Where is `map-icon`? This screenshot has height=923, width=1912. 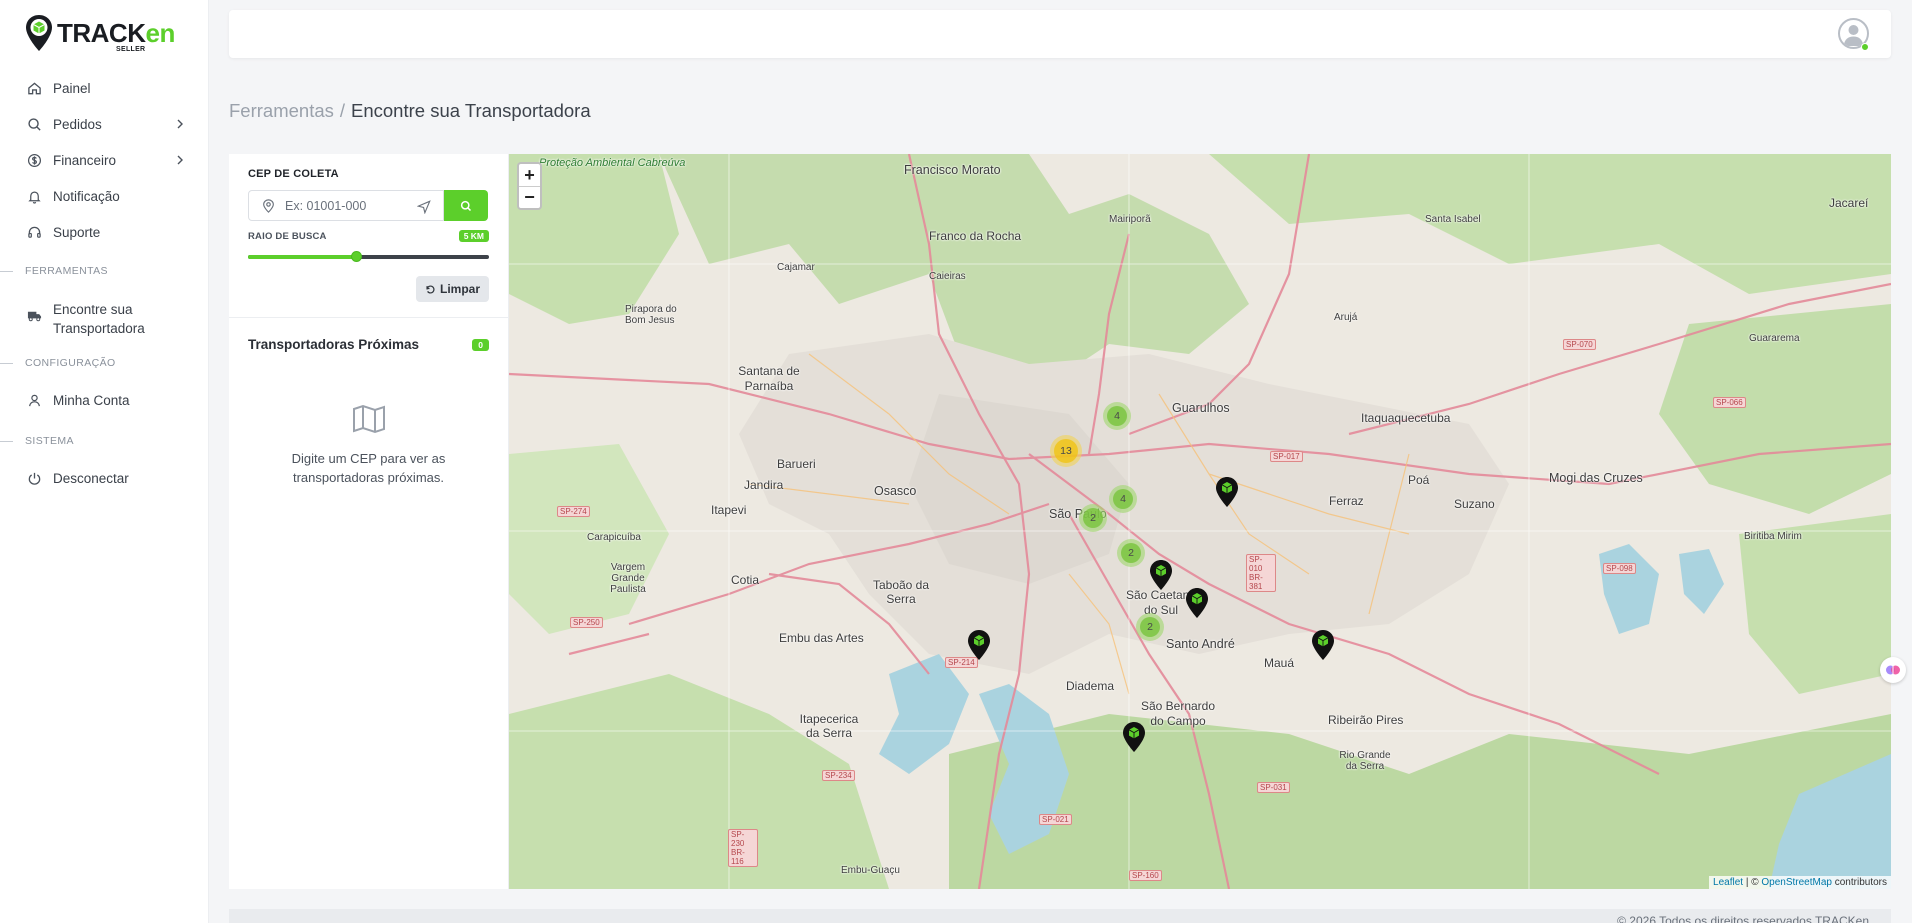 map-icon is located at coordinates (368, 419).